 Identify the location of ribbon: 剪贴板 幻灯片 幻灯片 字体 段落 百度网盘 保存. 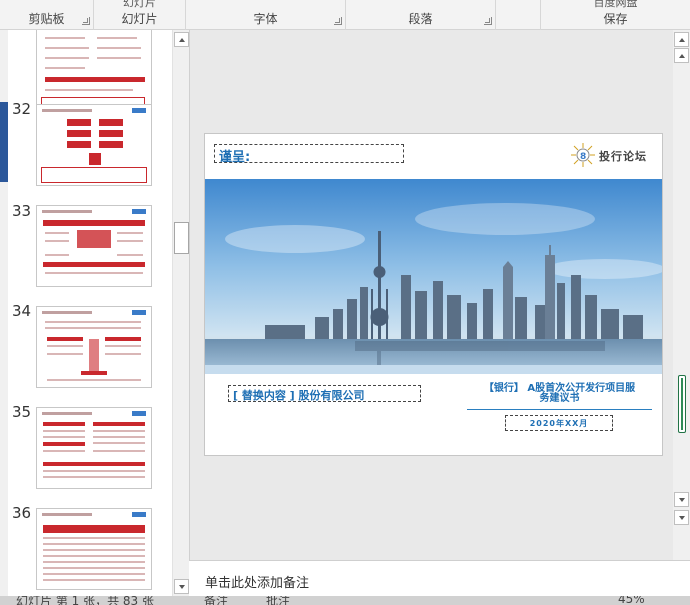
(345, 15).